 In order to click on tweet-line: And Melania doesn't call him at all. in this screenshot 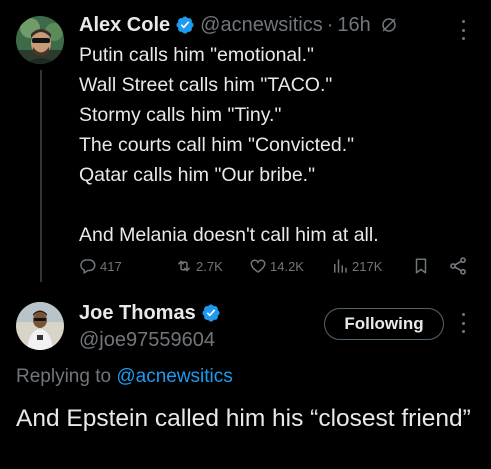, I will do `click(229, 235)`.